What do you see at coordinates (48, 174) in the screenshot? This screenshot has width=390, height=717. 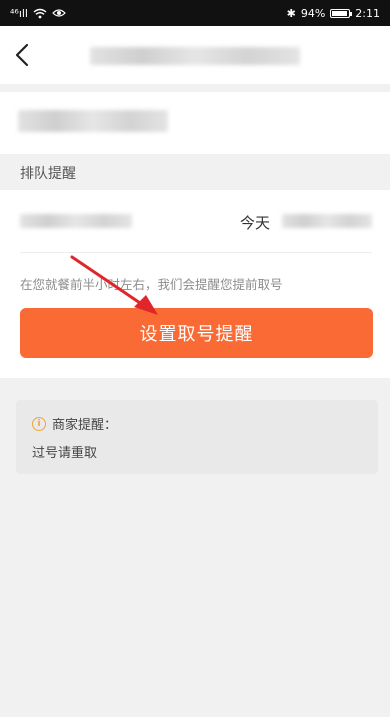 I see `queue-reminder-heading: 排队提醒` at bounding box center [48, 174].